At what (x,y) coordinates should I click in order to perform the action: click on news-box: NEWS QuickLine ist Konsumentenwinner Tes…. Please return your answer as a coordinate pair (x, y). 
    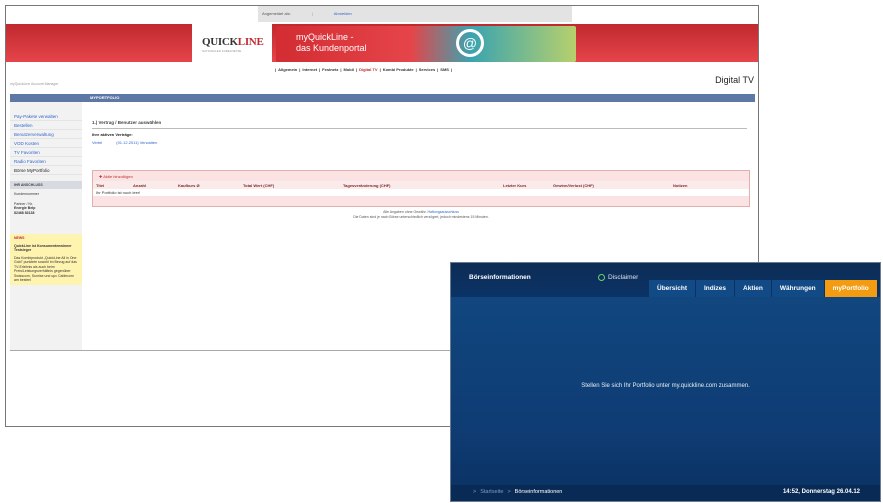
    Looking at the image, I should click on (46, 259).